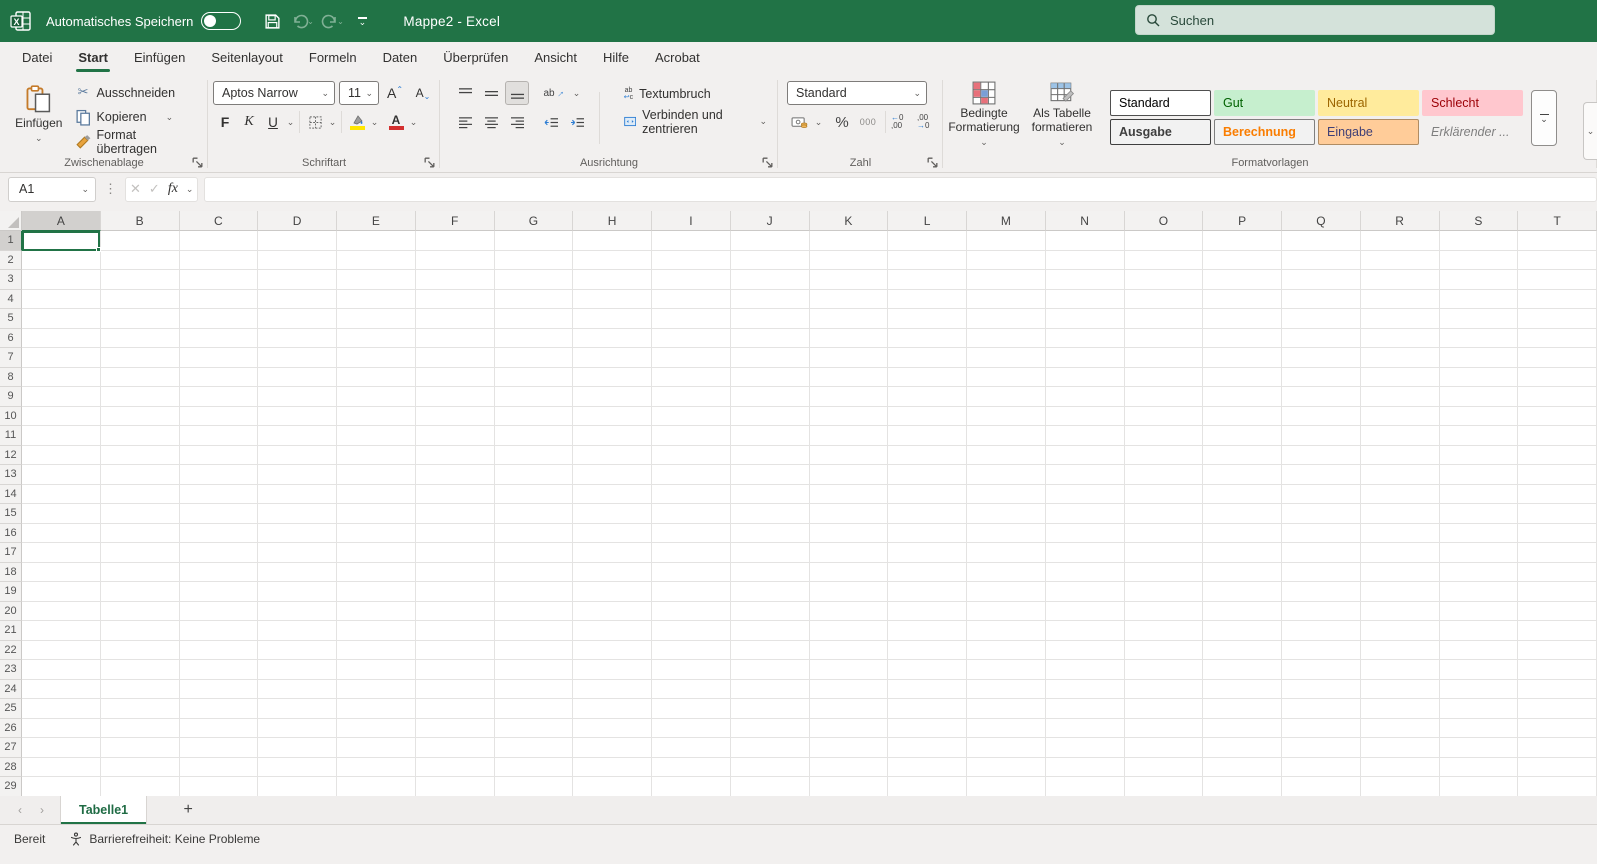 The height and width of the screenshot is (864, 1597). I want to click on number-format-select: Standard ⌄, so click(857, 93).